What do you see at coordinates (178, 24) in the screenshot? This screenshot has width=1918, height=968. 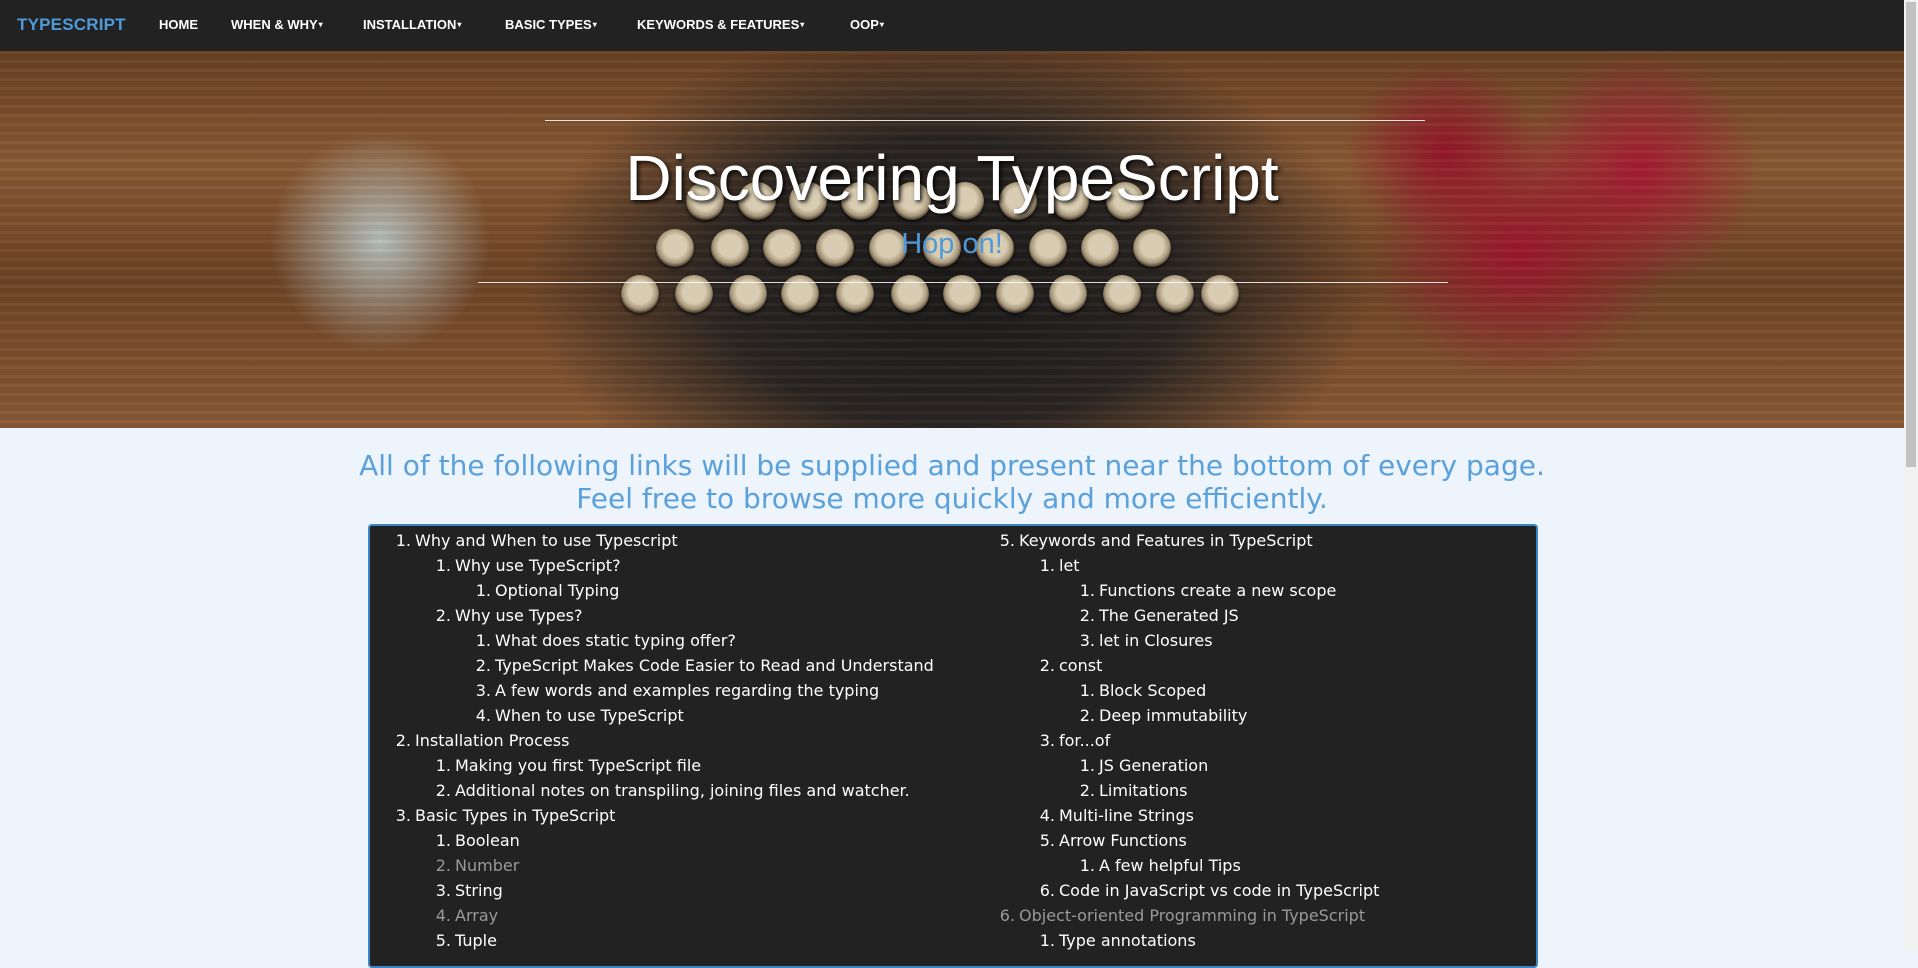 I see `nav-home: HOME` at bounding box center [178, 24].